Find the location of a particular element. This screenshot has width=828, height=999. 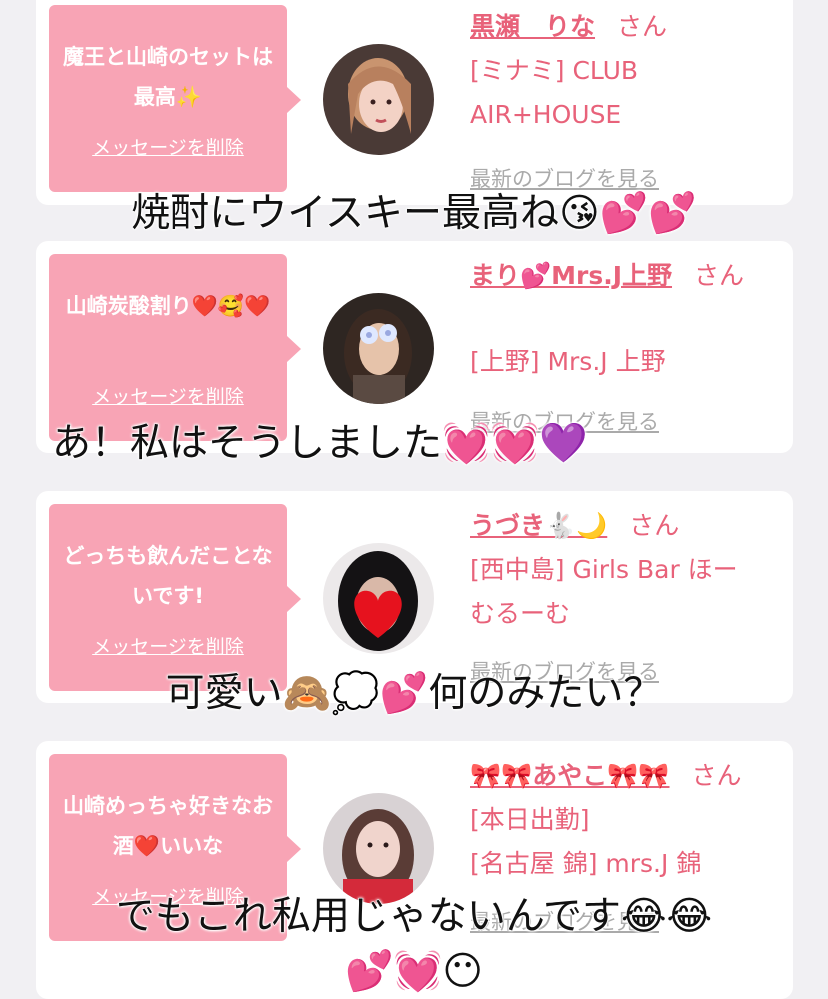

message-text: どっちも飲んだことないです! is located at coordinates (168, 576).